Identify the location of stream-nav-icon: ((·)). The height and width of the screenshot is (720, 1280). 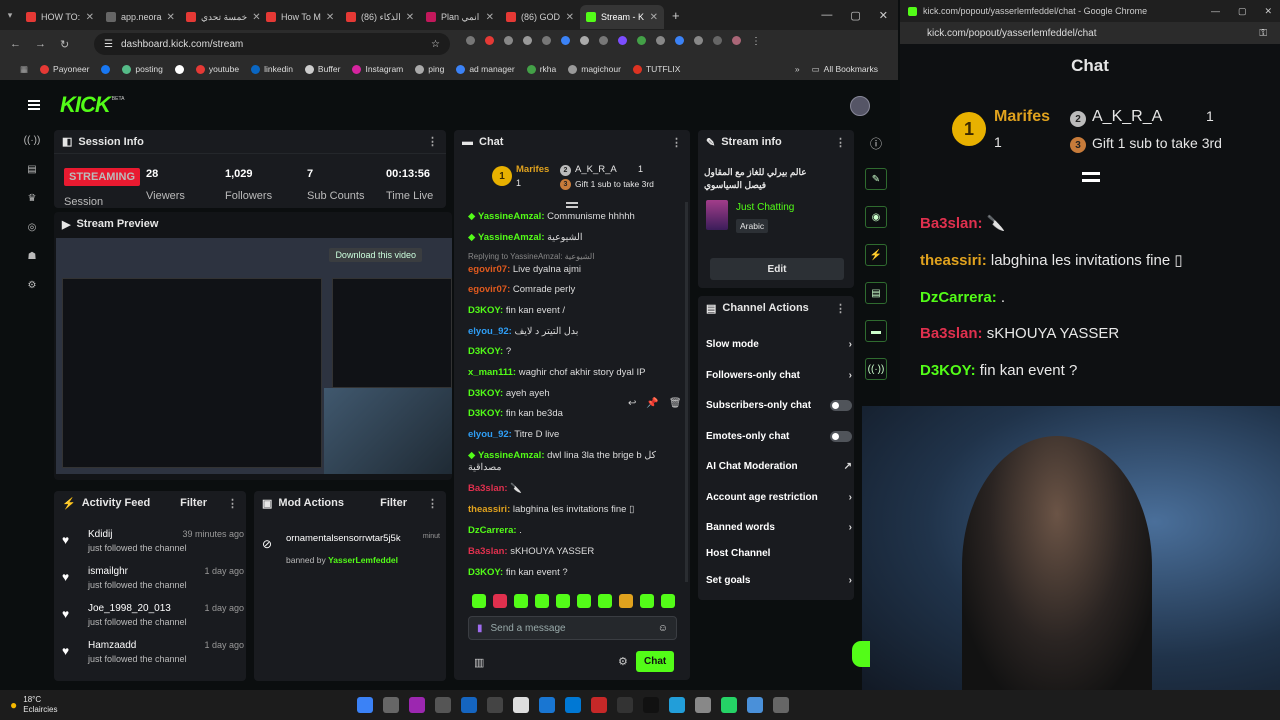
(32, 140).